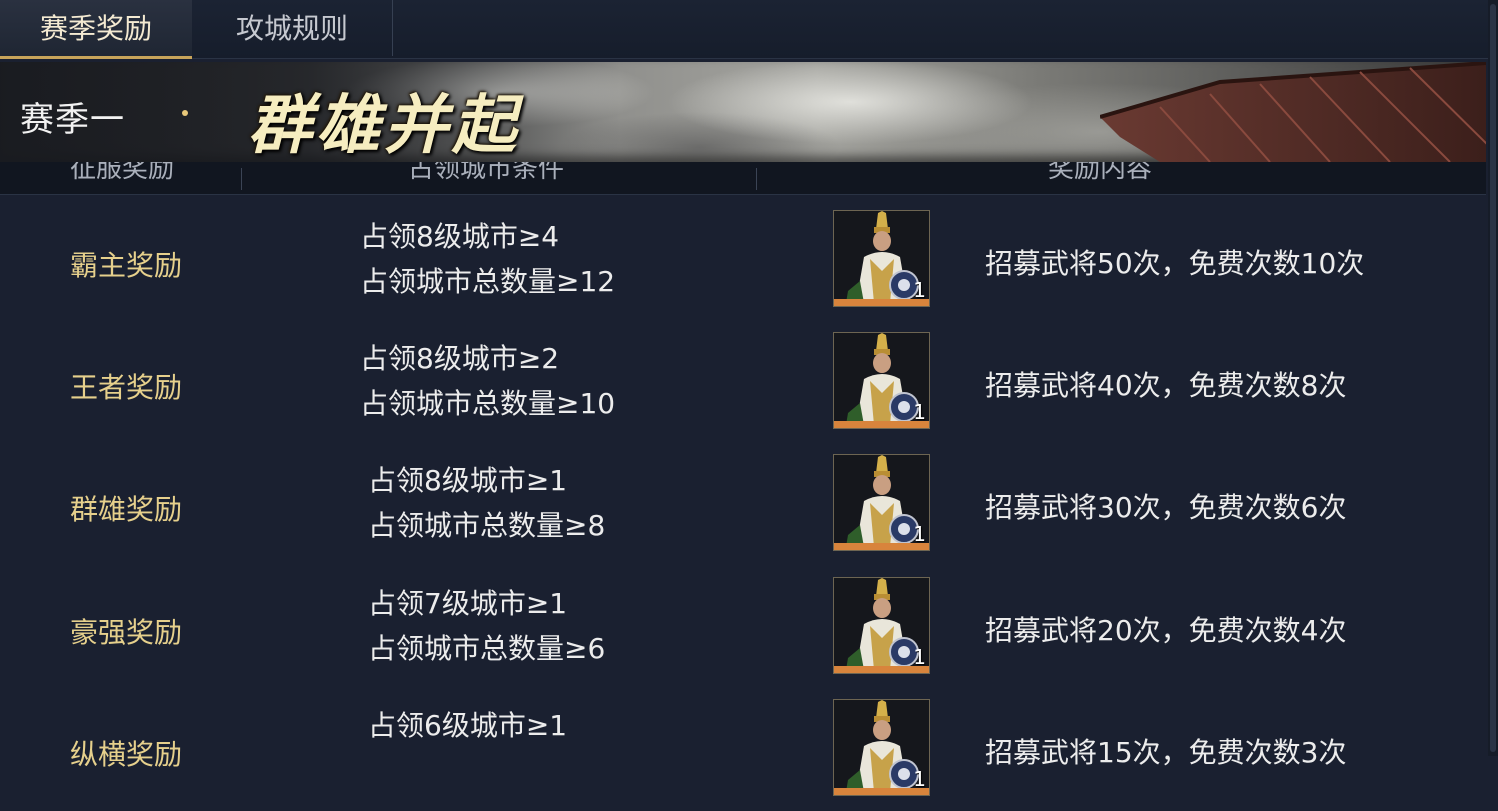 The image size is (1498, 811). What do you see at coordinates (744, 29) in the screenshot?
I see `tab-bar: 赛季奖励 攻城规则` at bounding box center [744, 29].